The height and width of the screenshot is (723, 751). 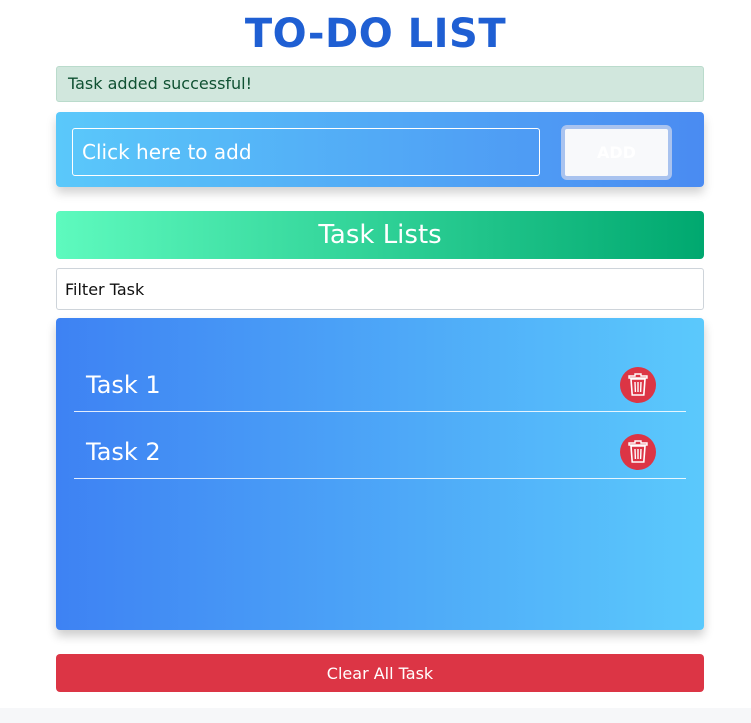 I want to click on task-item: Task 1, so click(x=380, y=378).